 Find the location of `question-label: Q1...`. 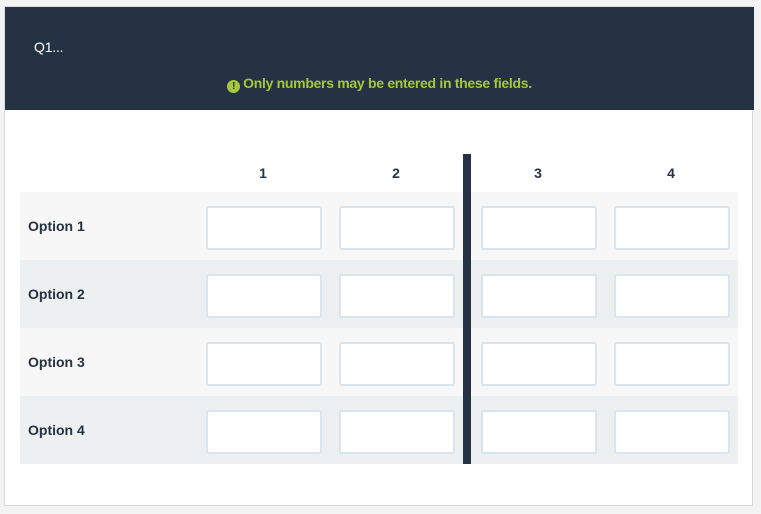

question-label: Q1... is located at coordinates (49, 47).